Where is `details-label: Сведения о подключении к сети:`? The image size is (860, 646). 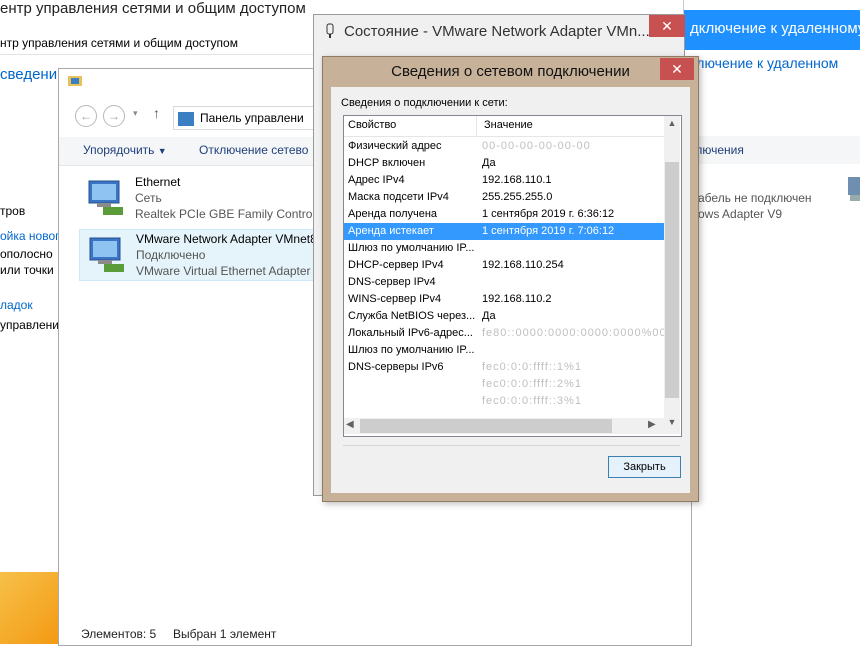 details-label: Сведения о подключении к сети: is located at coordinates (424, 103).